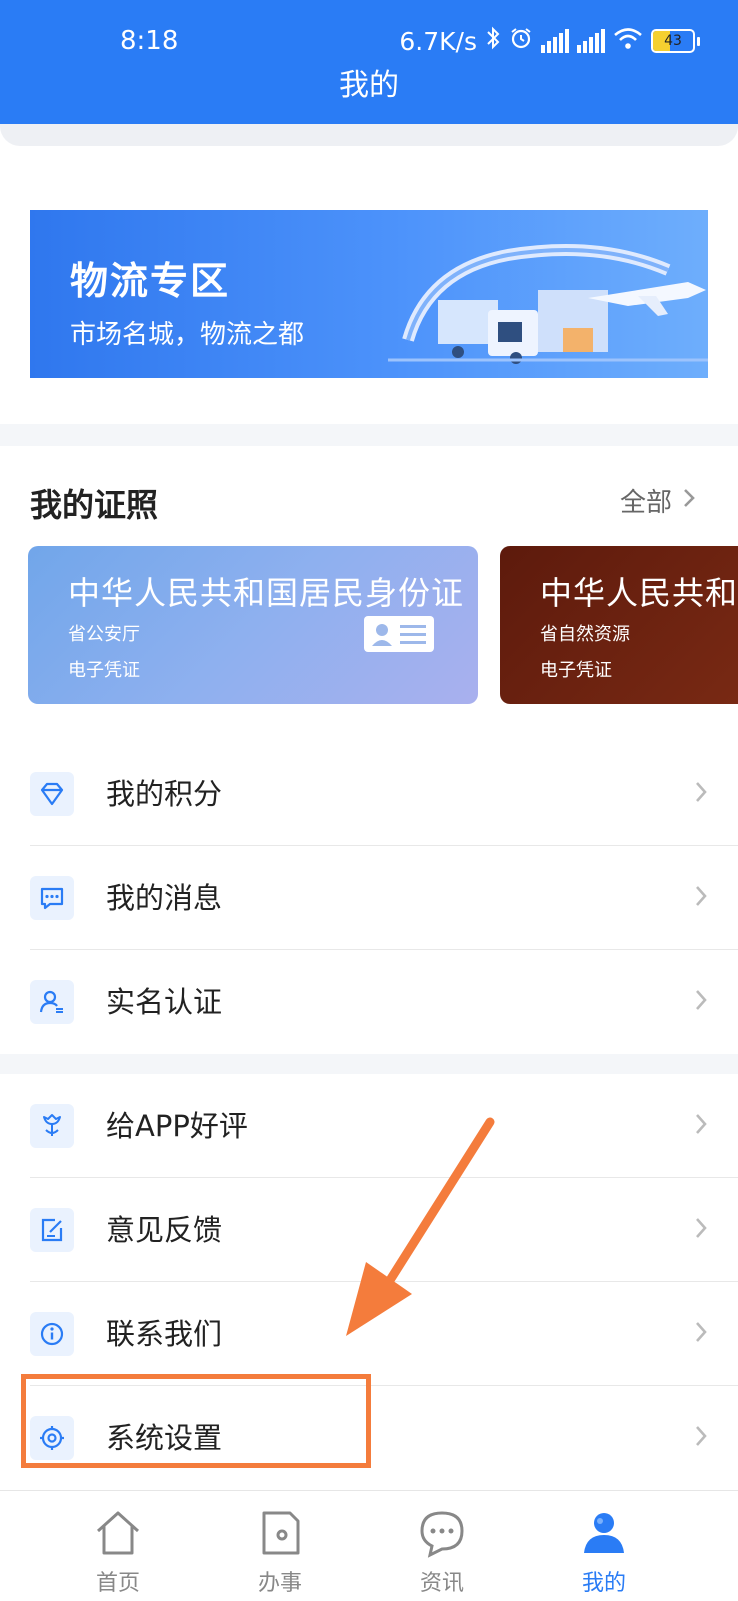 This screenshot has height=1601, width=738. Describe the element at coordinates (164, 1230) in the screenshot. I see `menu-item-label: 意见反馈` at that location.